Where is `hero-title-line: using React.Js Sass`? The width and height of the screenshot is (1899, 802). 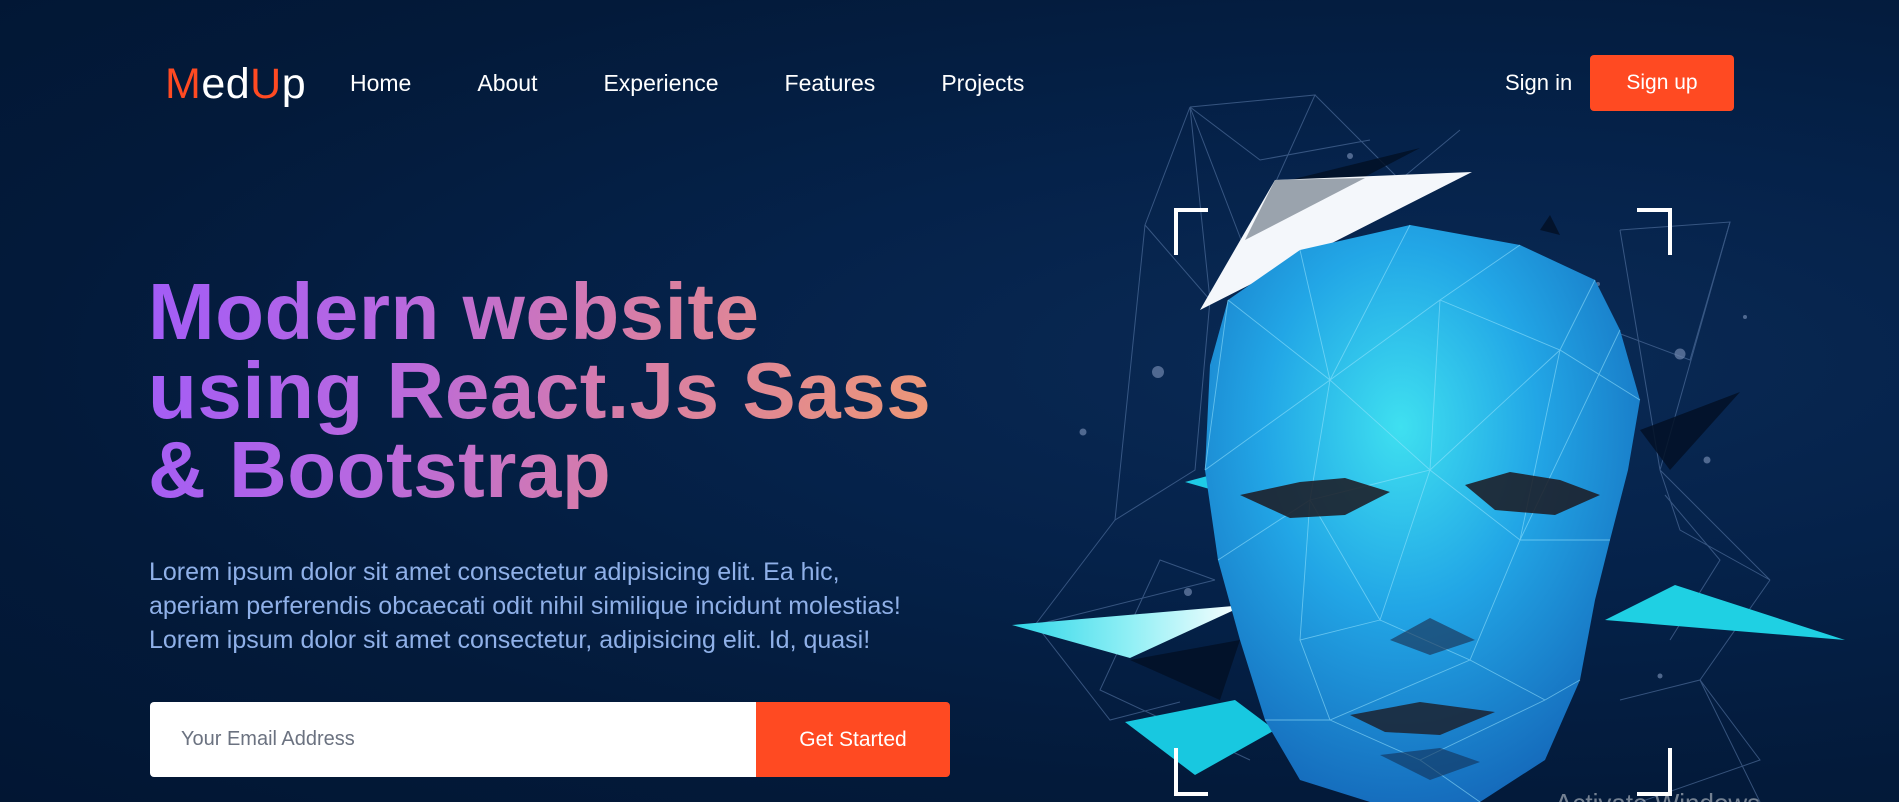
hero-title-line: using React.Js Sass is located at coordinates (540, 390).